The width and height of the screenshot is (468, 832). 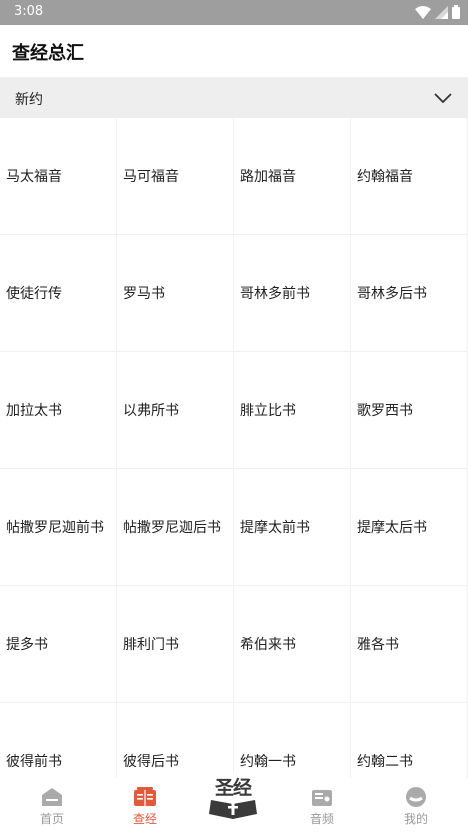 I want to click on book-cell-hebrews: 希伯来书, so click(x=292, y=644).